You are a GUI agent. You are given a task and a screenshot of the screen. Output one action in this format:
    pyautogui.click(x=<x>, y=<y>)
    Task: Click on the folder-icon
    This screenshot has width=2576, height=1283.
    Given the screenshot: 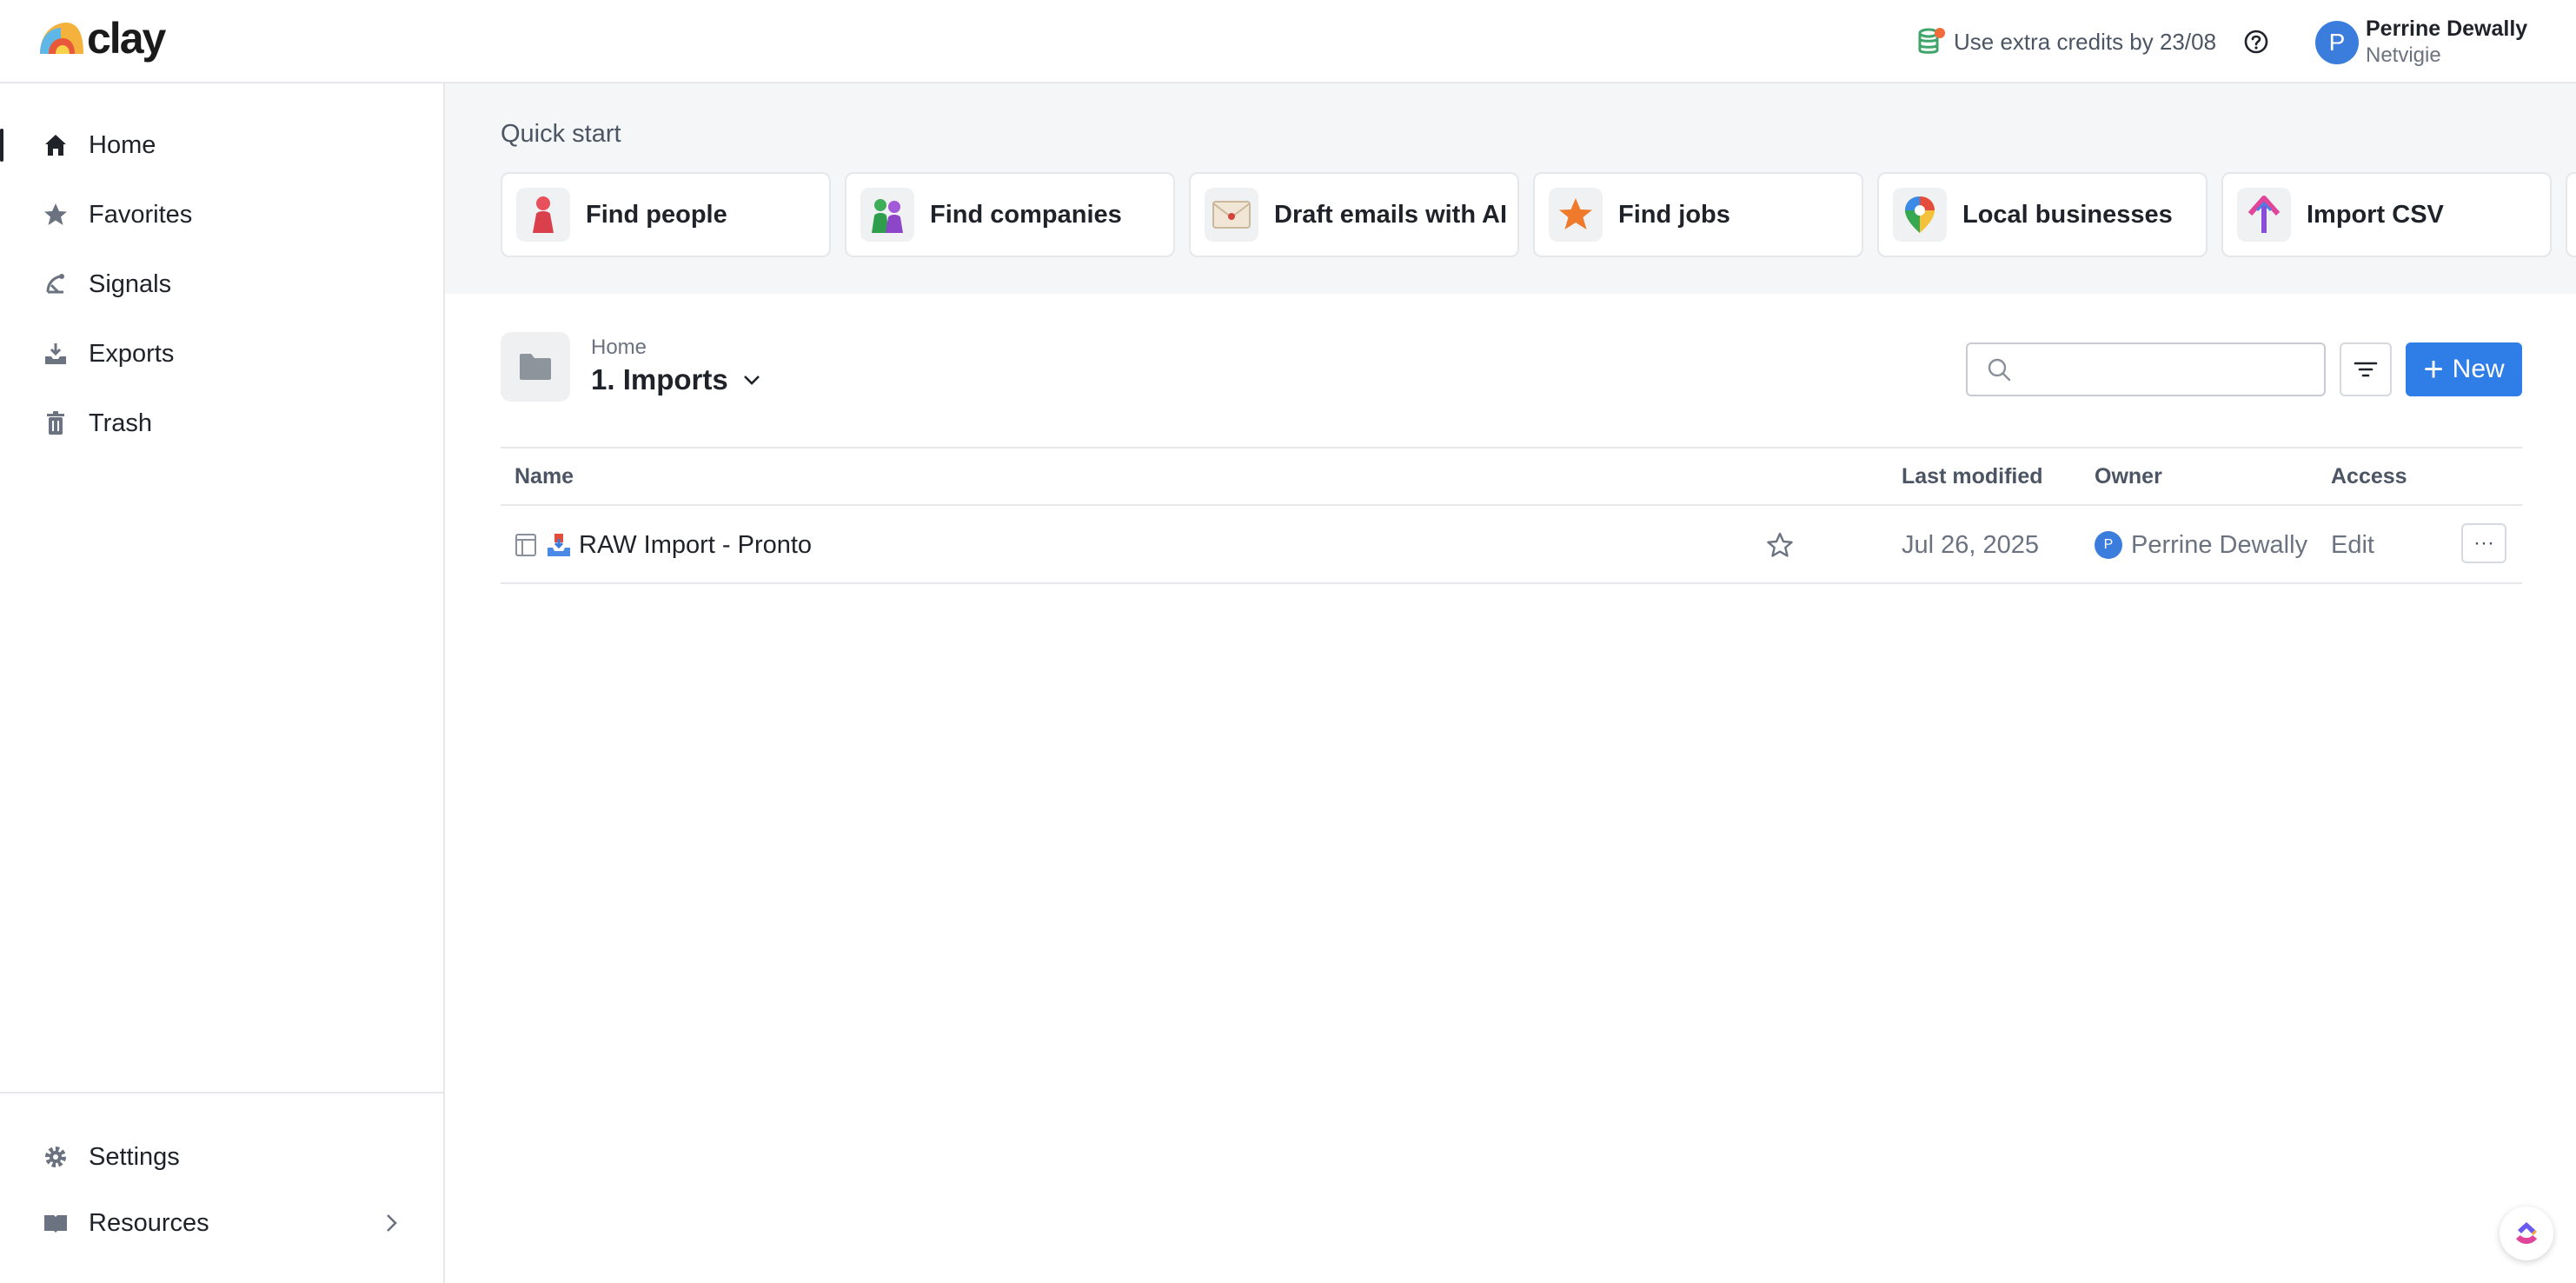 What is the action you would take?
    pyautogui.click(x=535, y=367)
    